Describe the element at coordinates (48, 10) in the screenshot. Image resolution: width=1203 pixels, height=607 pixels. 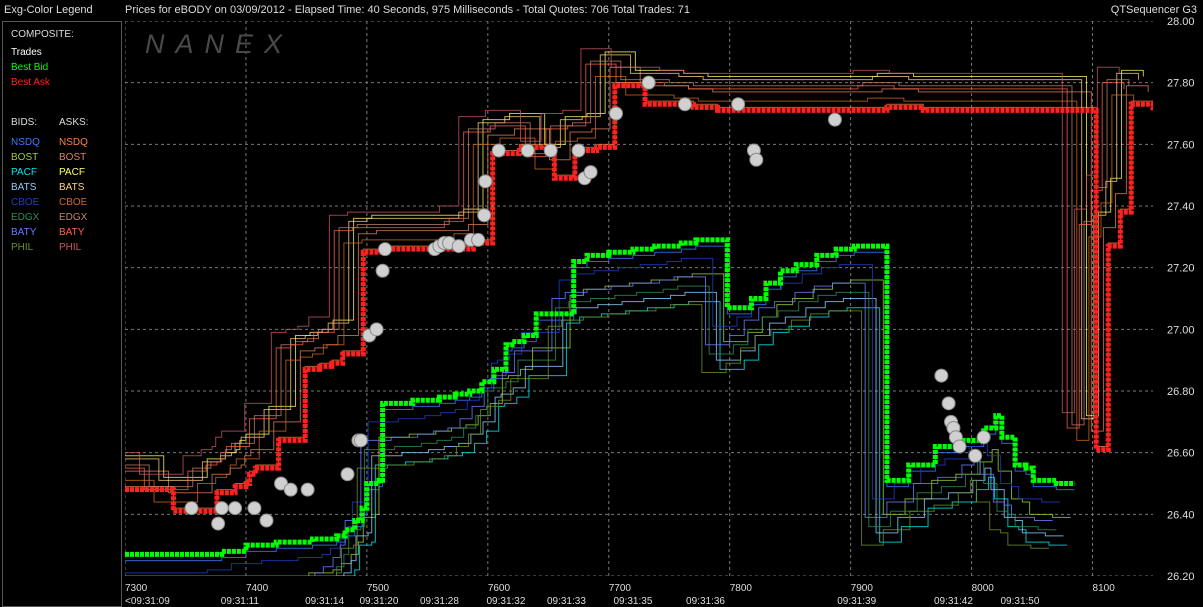
I see `legend-title: Exg-Color Legend` at that location.